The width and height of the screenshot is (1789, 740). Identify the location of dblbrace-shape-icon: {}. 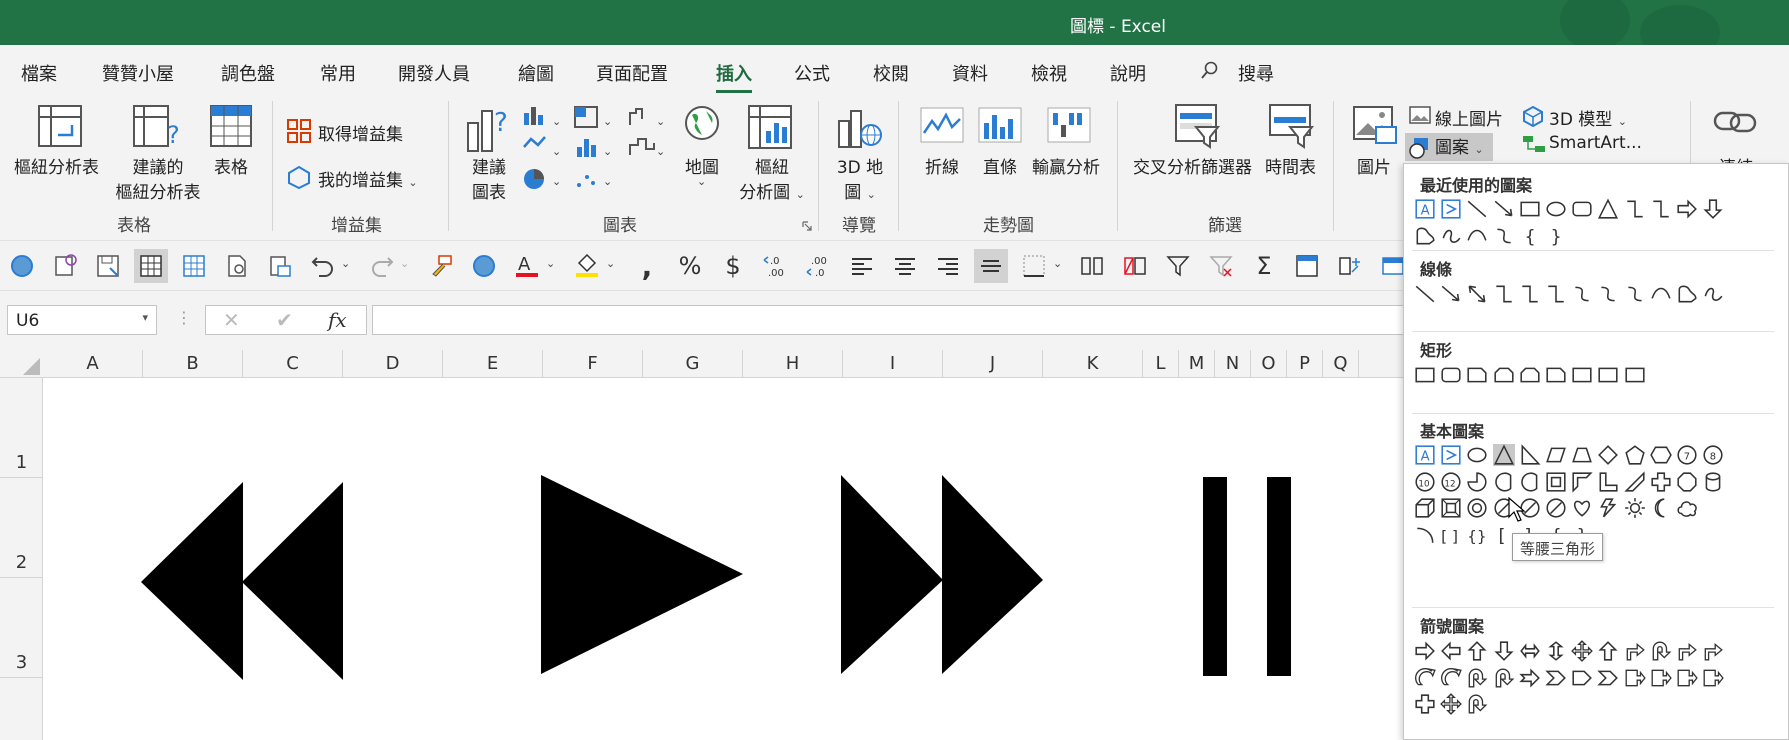
(1477, 535).